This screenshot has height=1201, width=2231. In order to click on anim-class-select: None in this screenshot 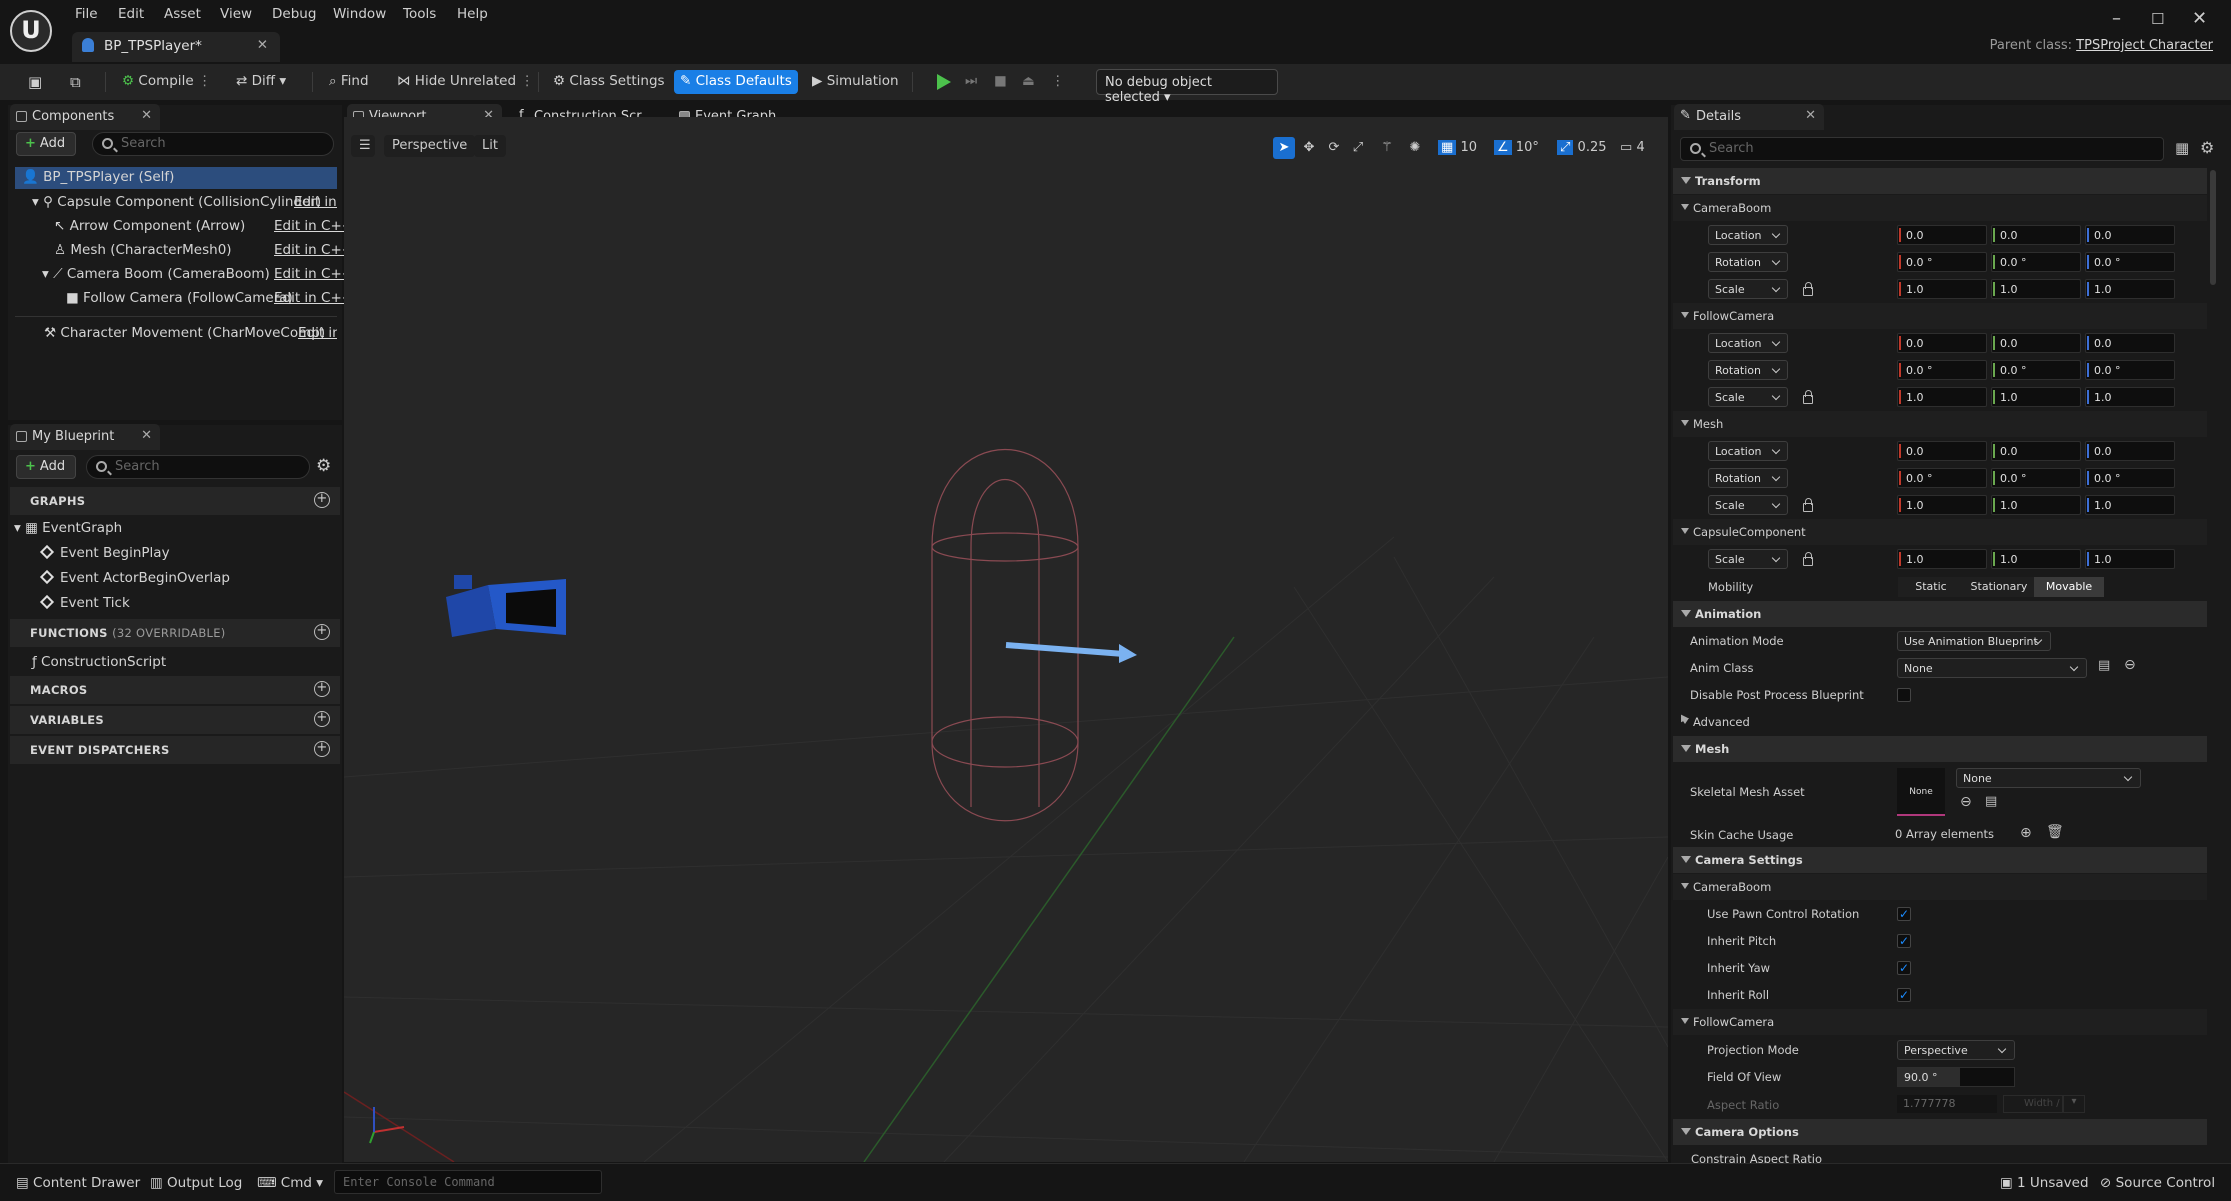, I will do `click(1992, 668)`.